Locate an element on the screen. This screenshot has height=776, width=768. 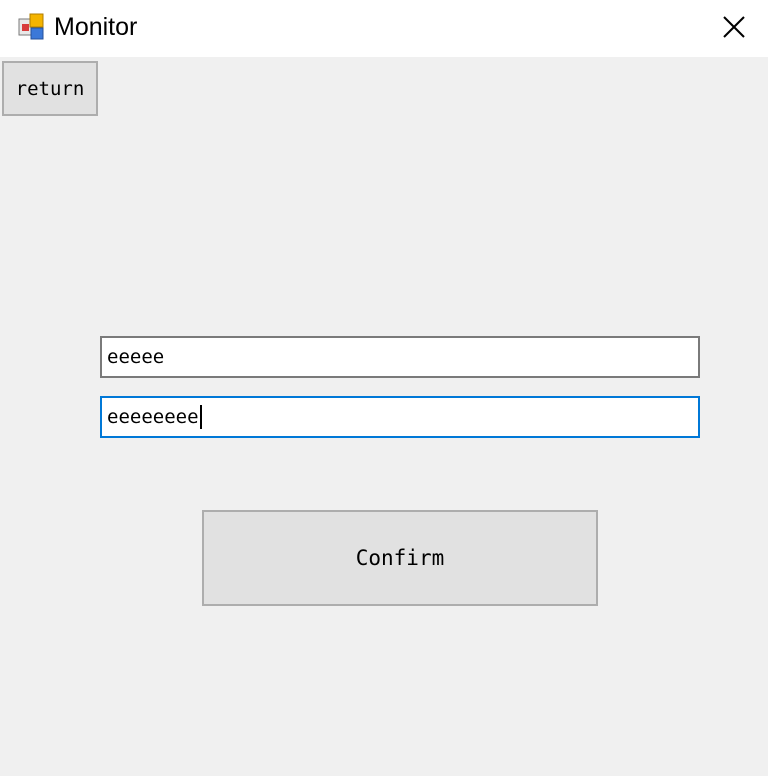
title-bar: Monitor is located at coordinates (384, 28).